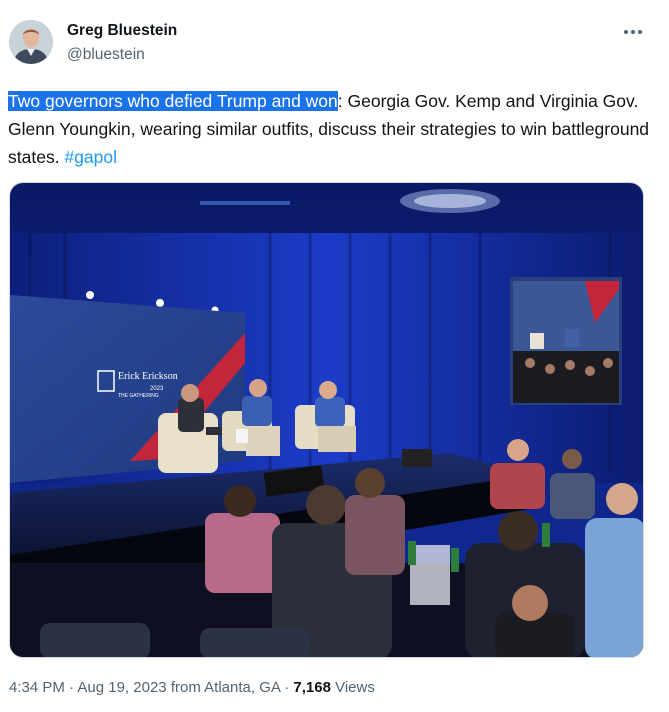 Image resolution: width=669 pixels, height=712 pixels. I want to click on tweet-location-link: Atlanta, GA, so click(242, 687).